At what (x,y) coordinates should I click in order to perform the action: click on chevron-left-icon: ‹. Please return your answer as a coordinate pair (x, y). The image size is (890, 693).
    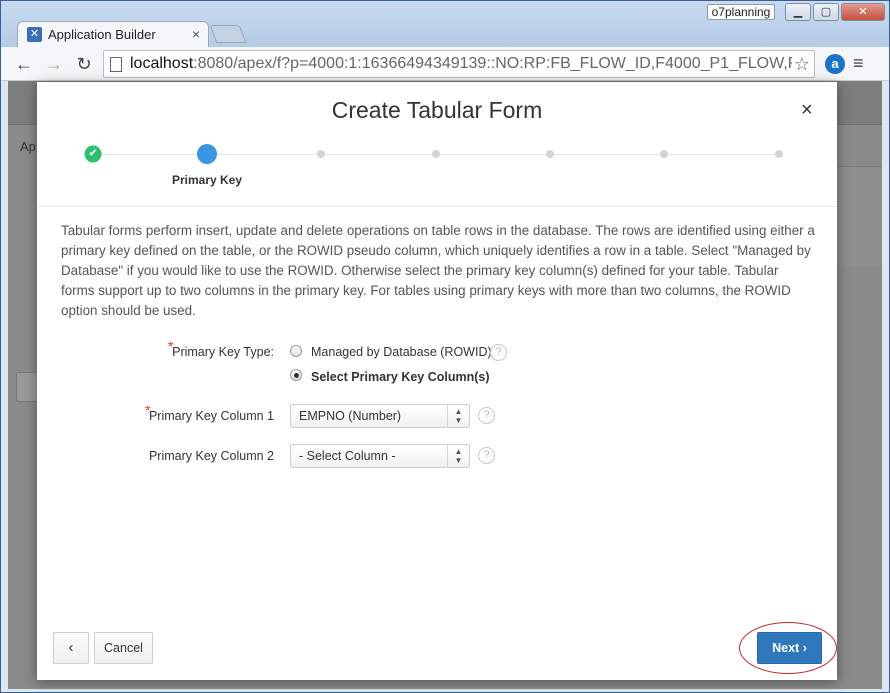
    Looking at the image, I should click on (71, 647).